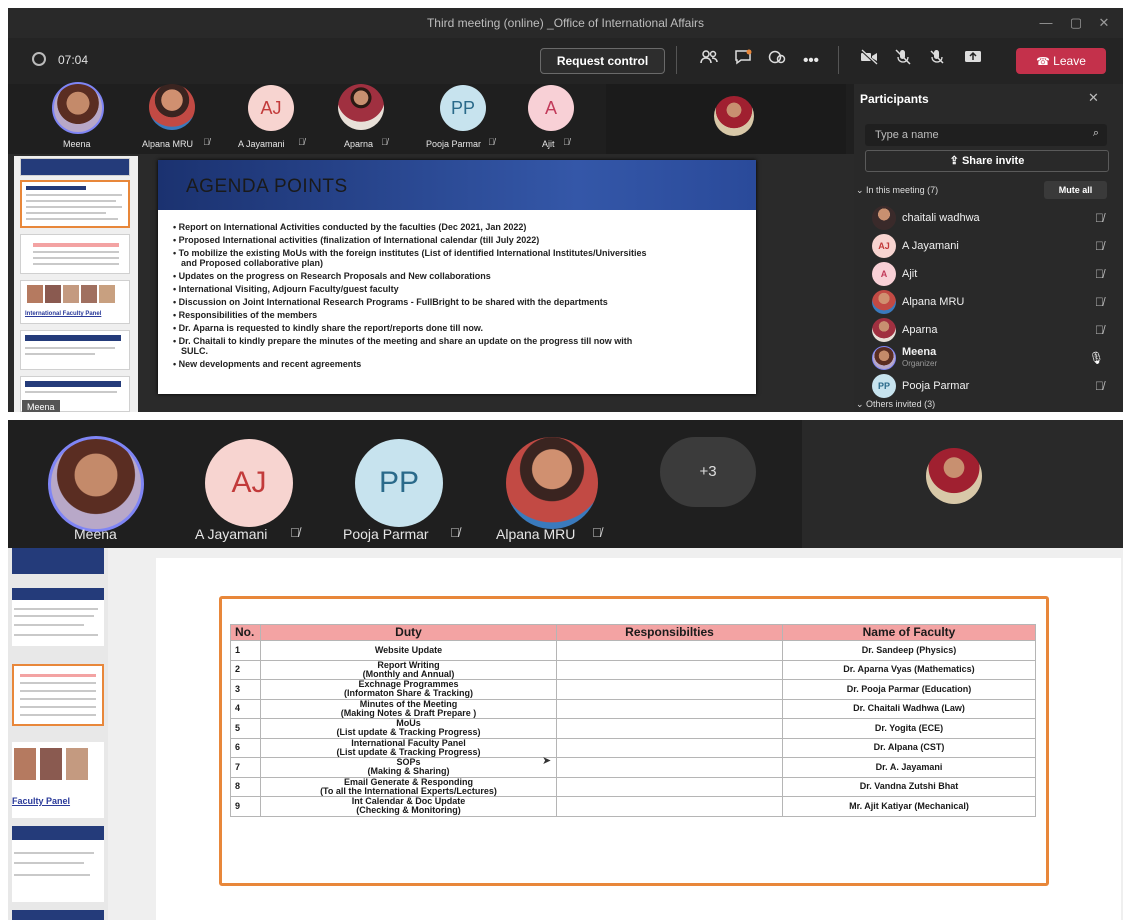  I want to click on participant-row-name: Alpana MRU, so click(933, 302).